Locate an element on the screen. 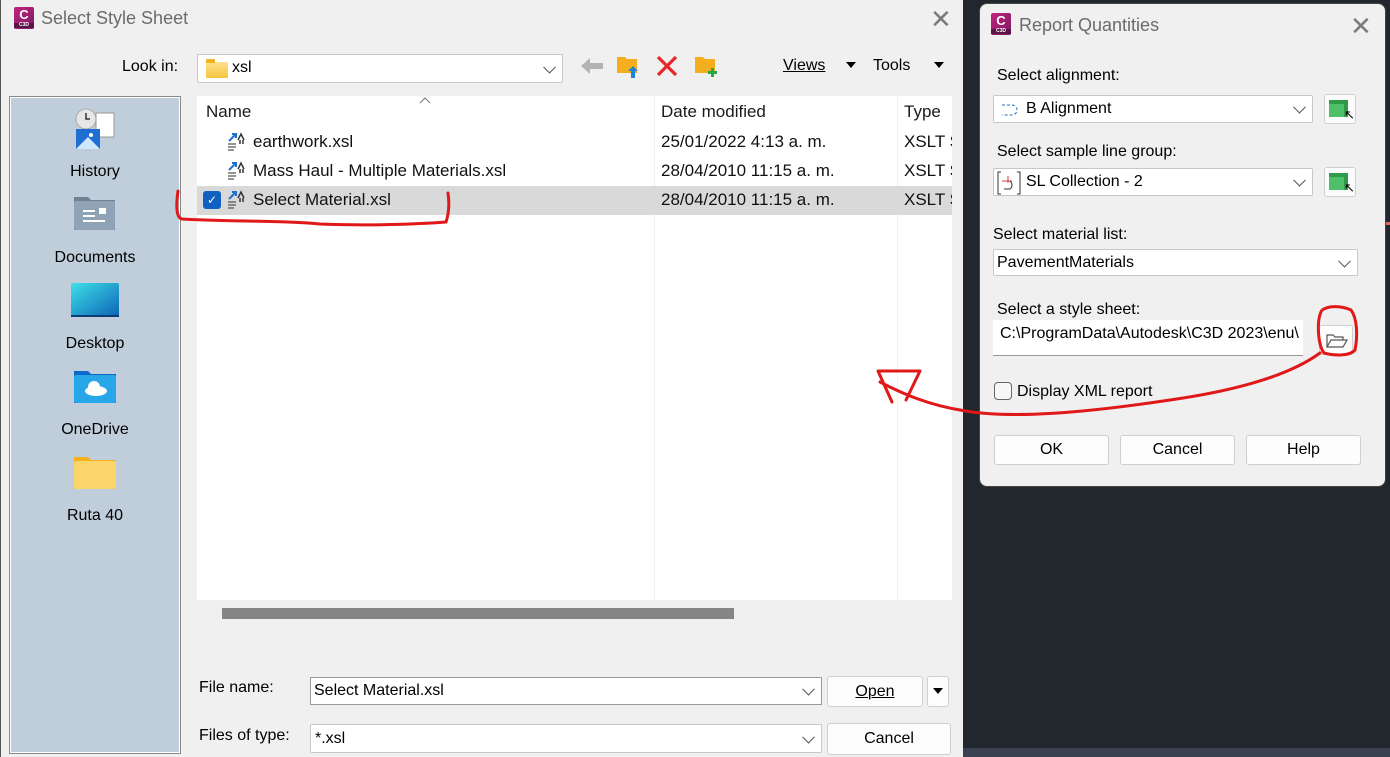 The width and height of the screenshot is (1390, 757). dropdown-arrow-icon is located at coordinates (938, 691).